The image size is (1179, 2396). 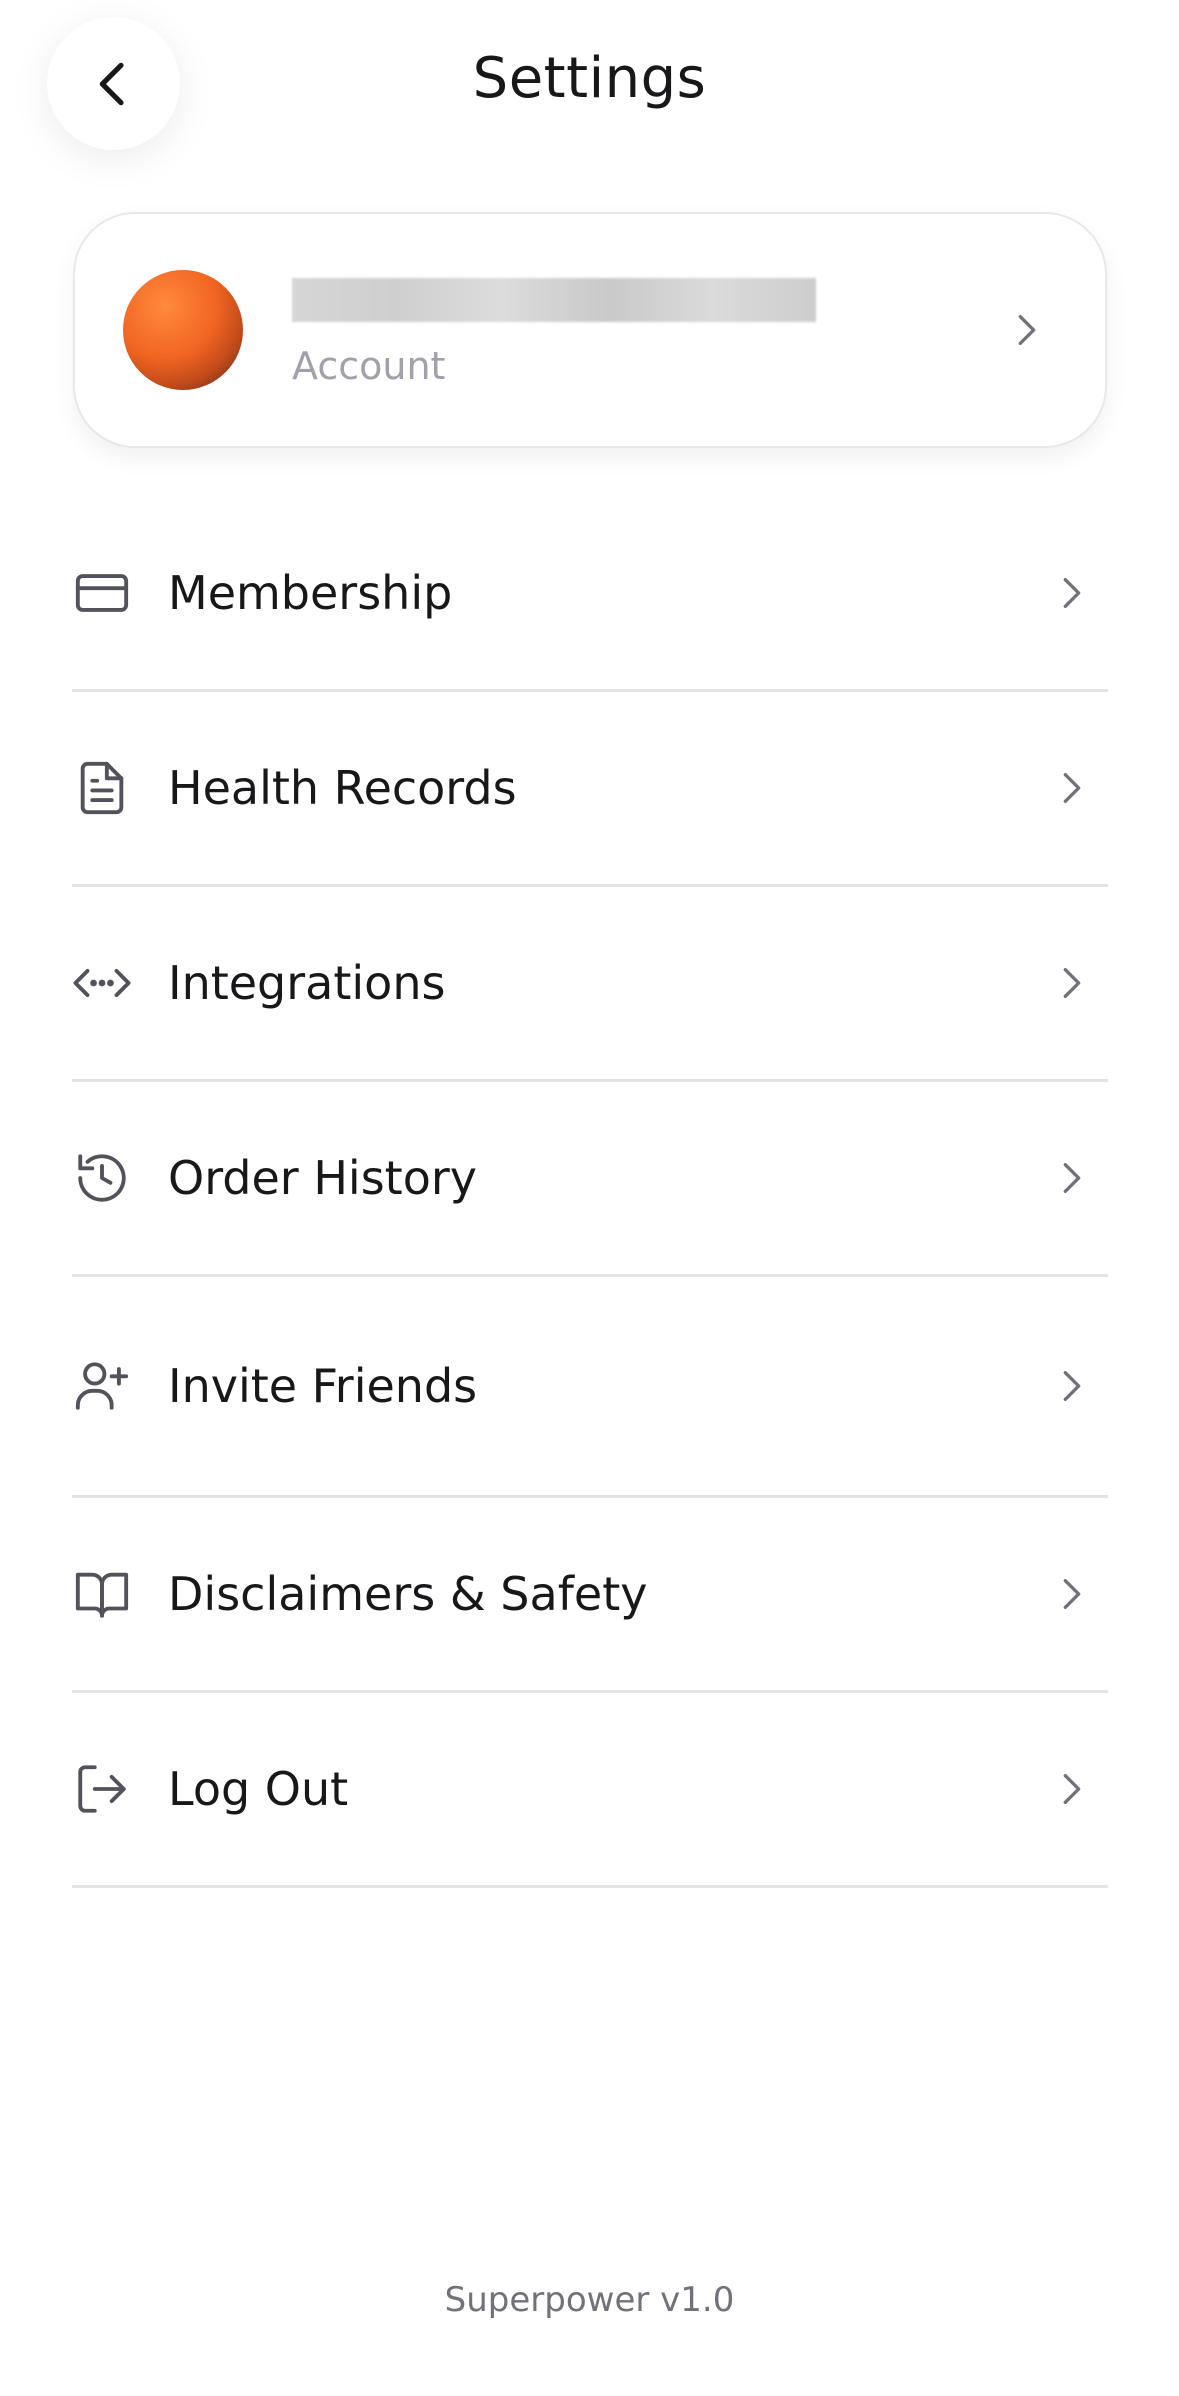 What do you see at coordinates (102, 1386) in the screenshot?
I see `user-plus-icon` at bounding box center [102, 1386].